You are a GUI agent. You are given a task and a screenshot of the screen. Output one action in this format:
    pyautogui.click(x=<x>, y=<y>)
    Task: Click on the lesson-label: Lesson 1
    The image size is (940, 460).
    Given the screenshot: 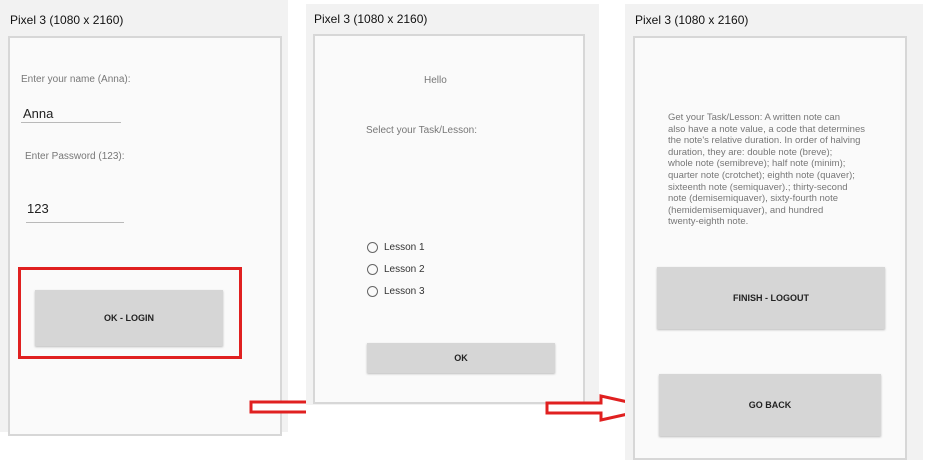 What is the action you would take?
    pyautogui.click(x=404, y=247)
    